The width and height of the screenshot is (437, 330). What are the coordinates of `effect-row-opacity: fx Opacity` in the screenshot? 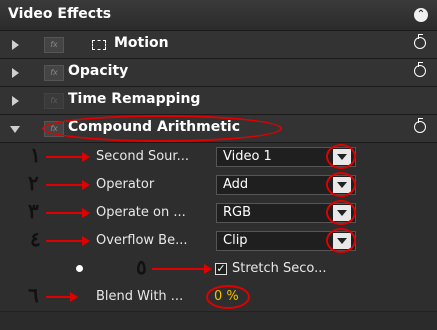 It's located at (218, 73).